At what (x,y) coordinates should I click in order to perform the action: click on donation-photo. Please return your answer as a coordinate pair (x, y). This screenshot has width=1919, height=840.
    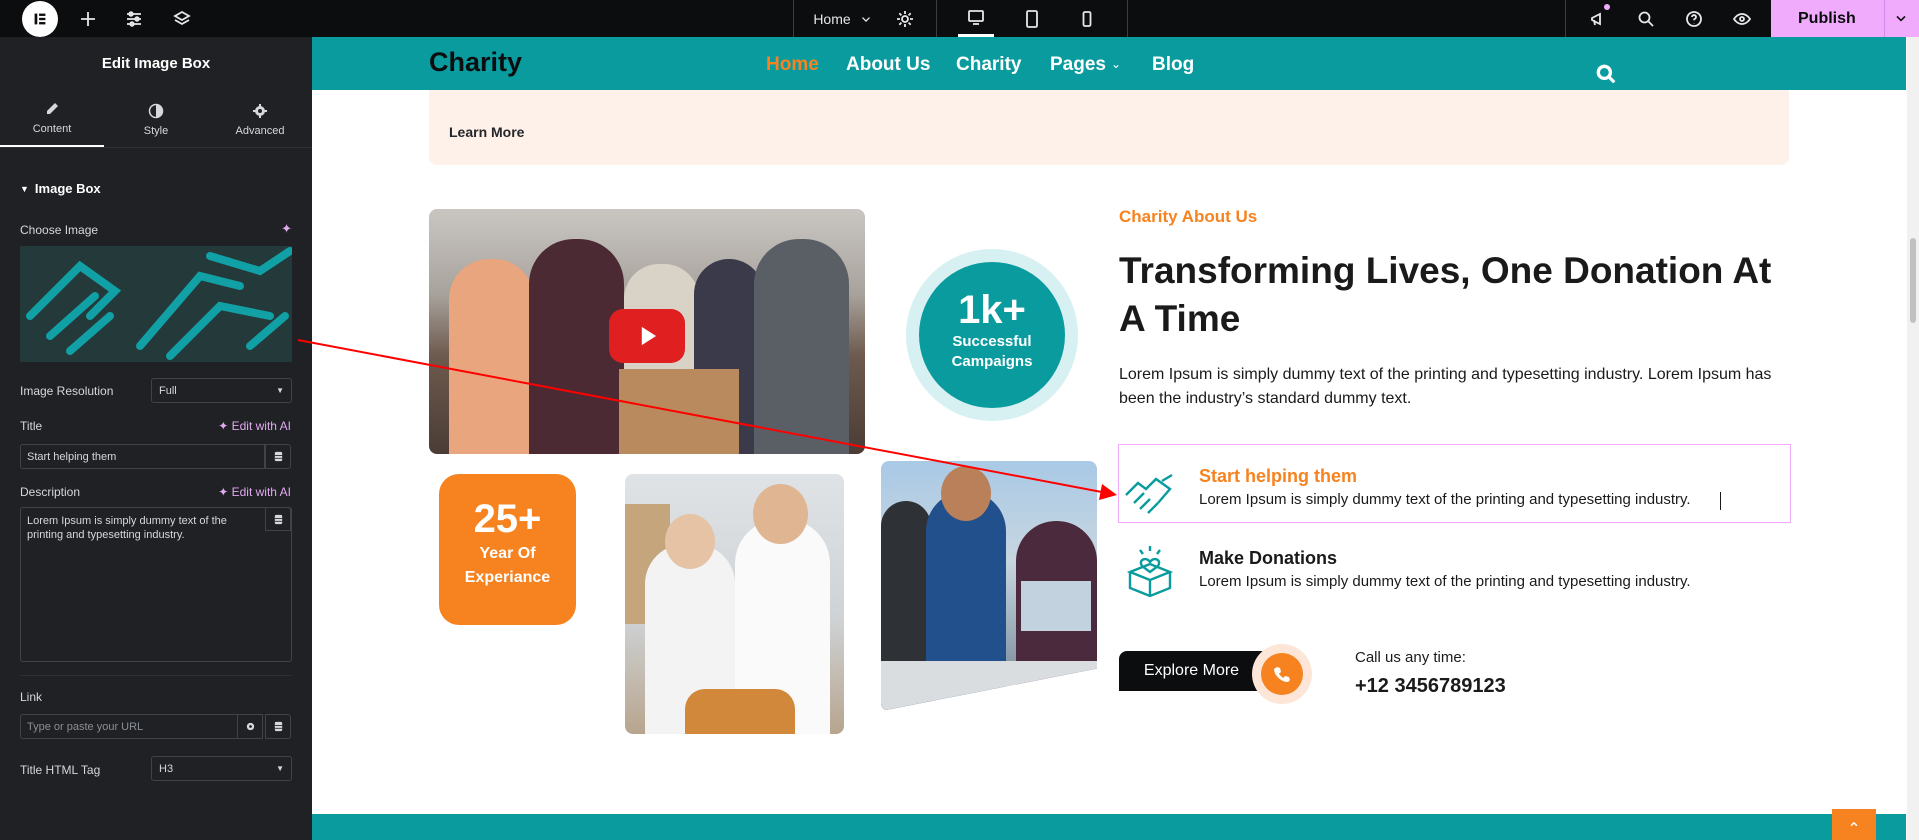
    Looking at the image, I should click on (989, 586).